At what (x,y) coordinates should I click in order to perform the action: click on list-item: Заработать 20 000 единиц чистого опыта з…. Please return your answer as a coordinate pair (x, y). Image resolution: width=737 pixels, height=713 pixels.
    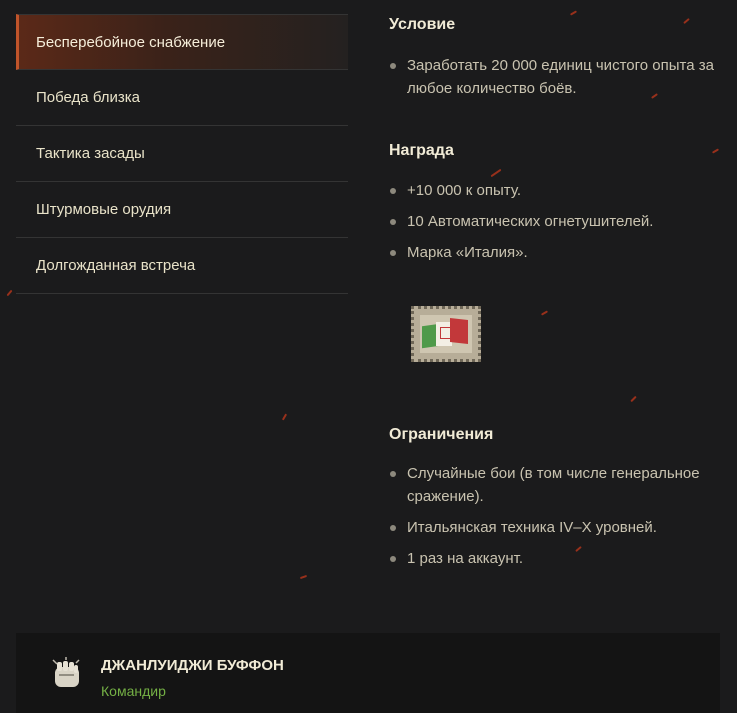
    Looking at the image, I should click on (559, 77).